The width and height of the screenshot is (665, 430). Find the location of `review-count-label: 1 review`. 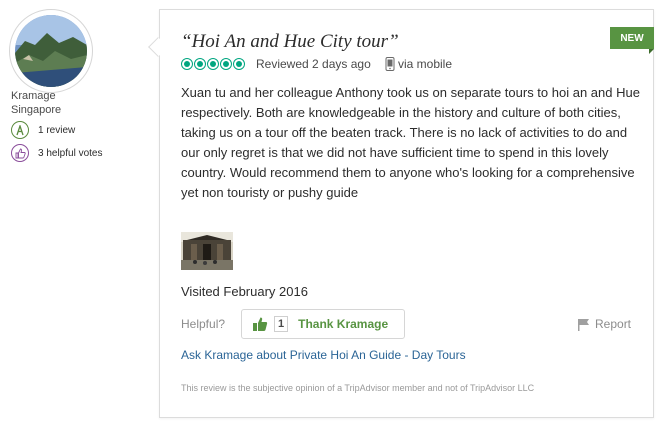

review-count-label: 1 review is located at coordinates (57, 130).